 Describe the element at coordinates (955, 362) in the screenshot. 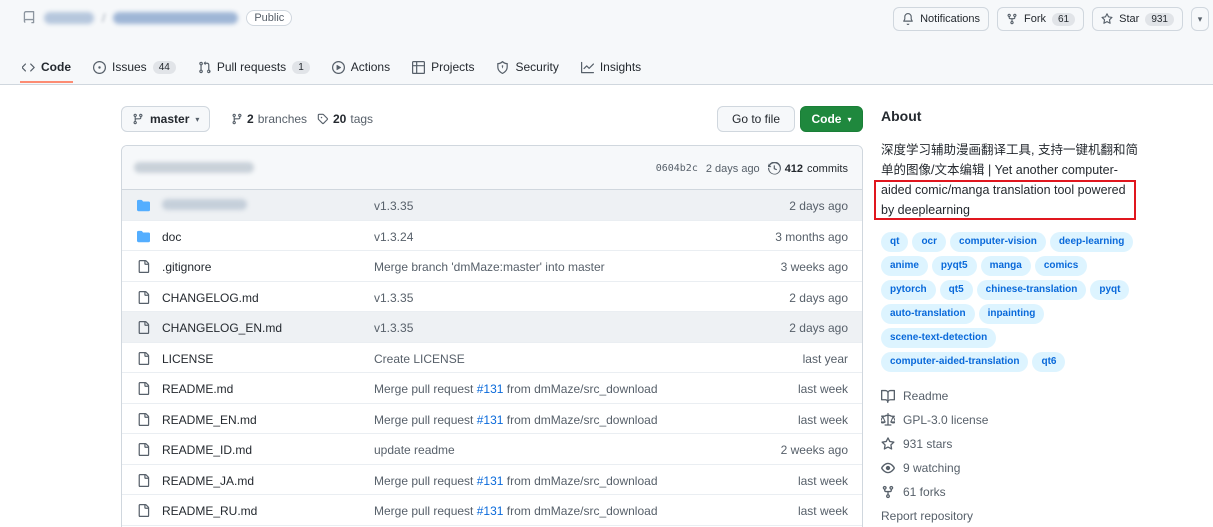

I see `topic-tag: computer-aided-translation` at that location.